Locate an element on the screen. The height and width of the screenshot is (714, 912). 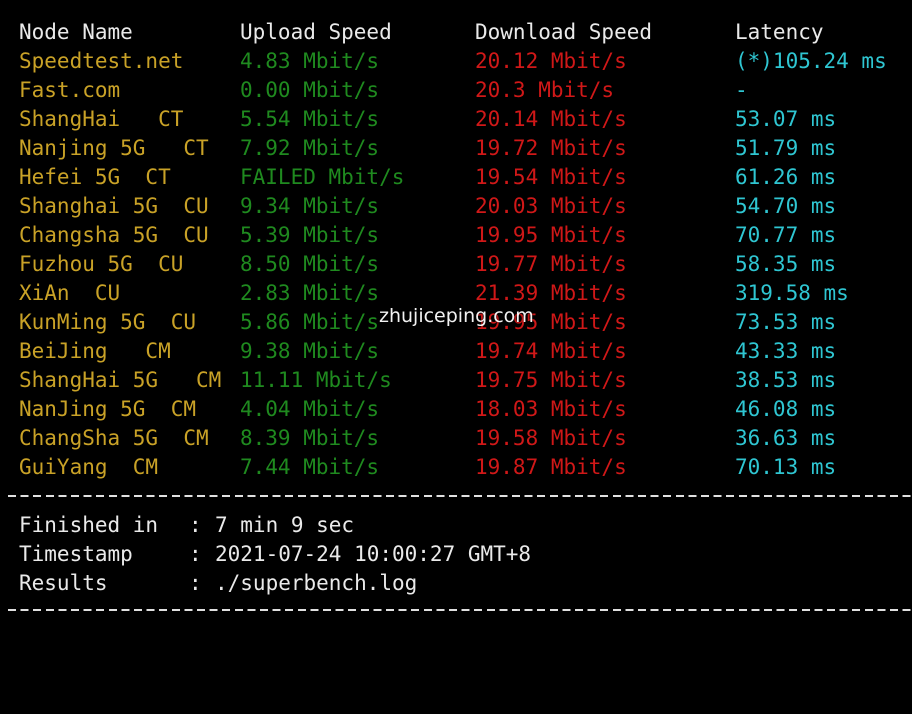
upload-speed: 5.39 Mbit/s is located at coordinates (310, 235).